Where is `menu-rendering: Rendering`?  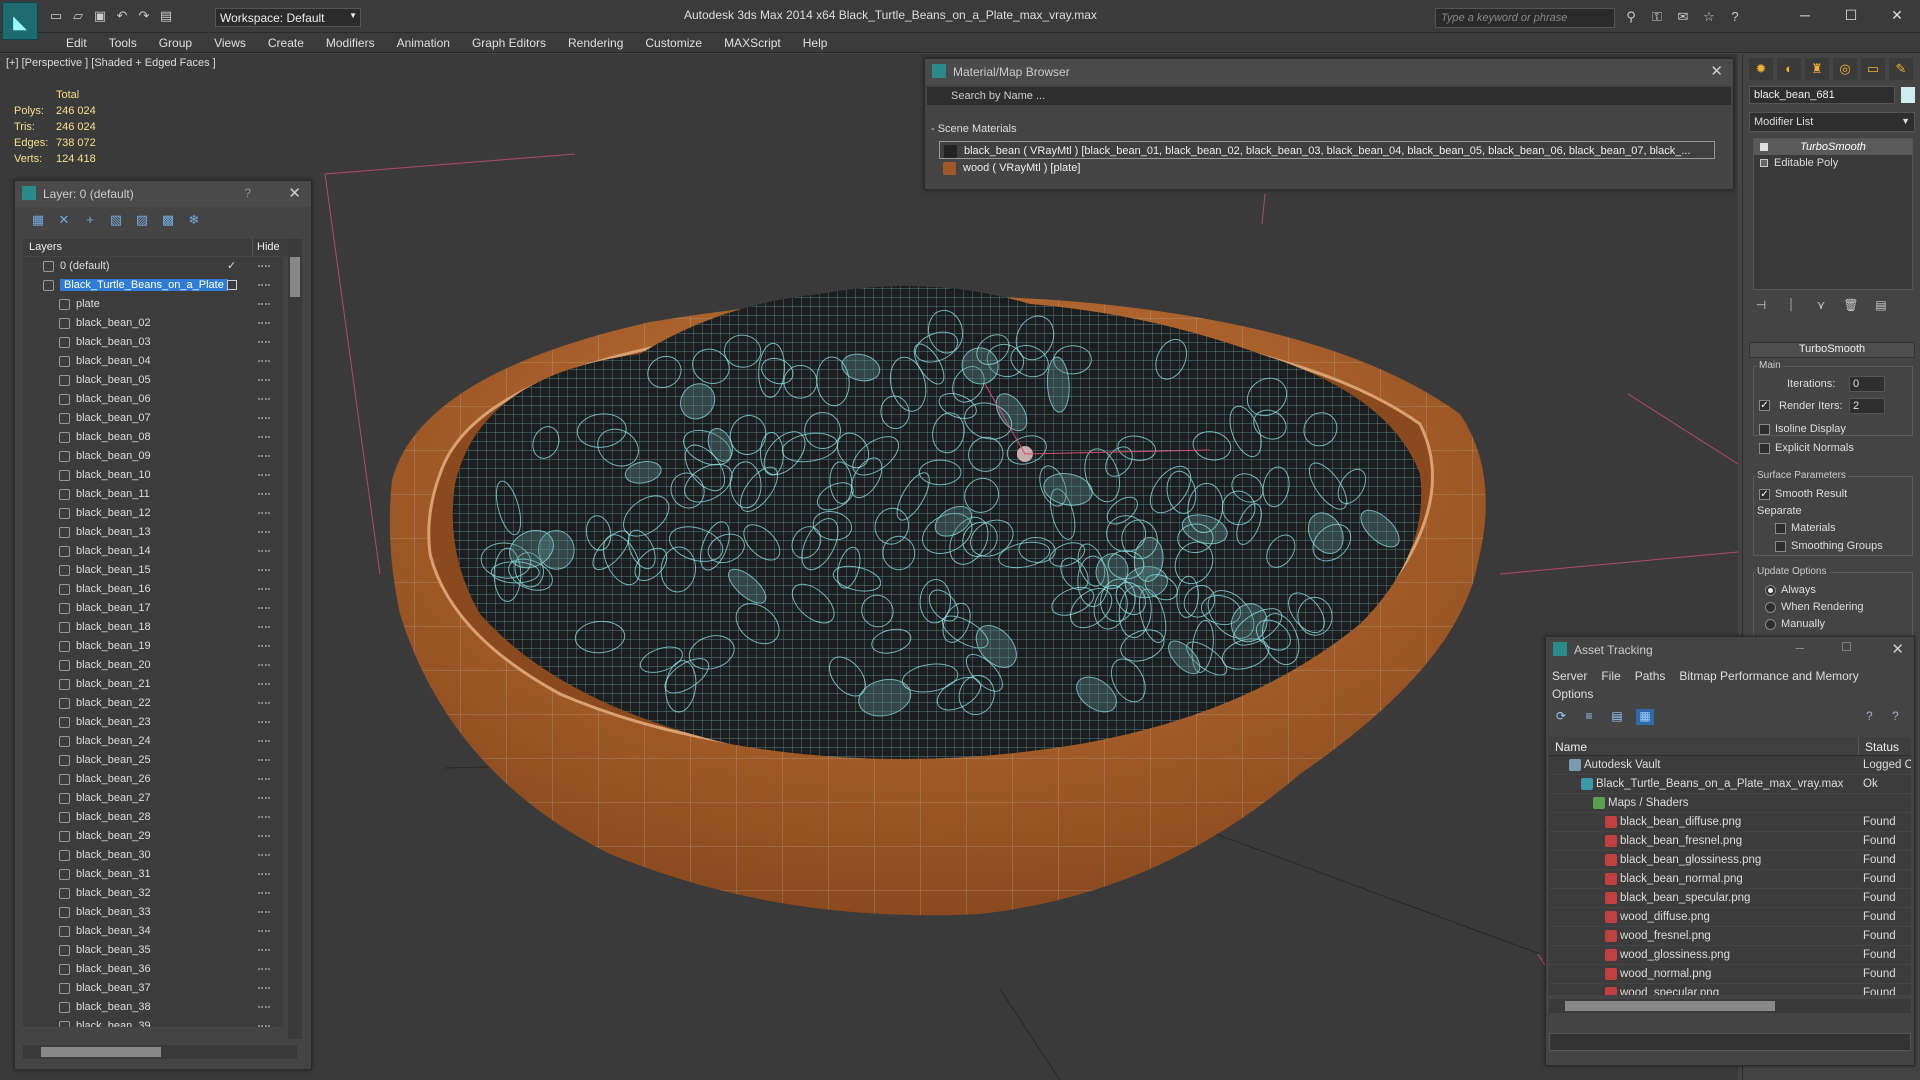
menu-rendering: Rendering is located at coordinates (595, 43).